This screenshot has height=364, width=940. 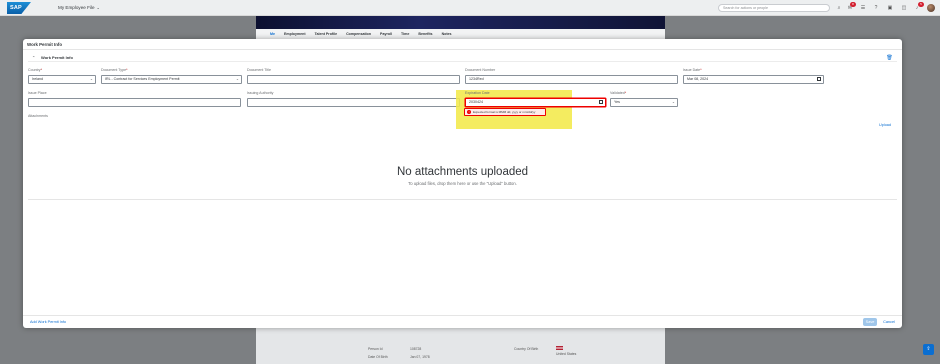 What do you see at coordinates (535, 102) in the screenshot?
I see `expiration-date-picker: 2030424` at bounding box center [535, 102].